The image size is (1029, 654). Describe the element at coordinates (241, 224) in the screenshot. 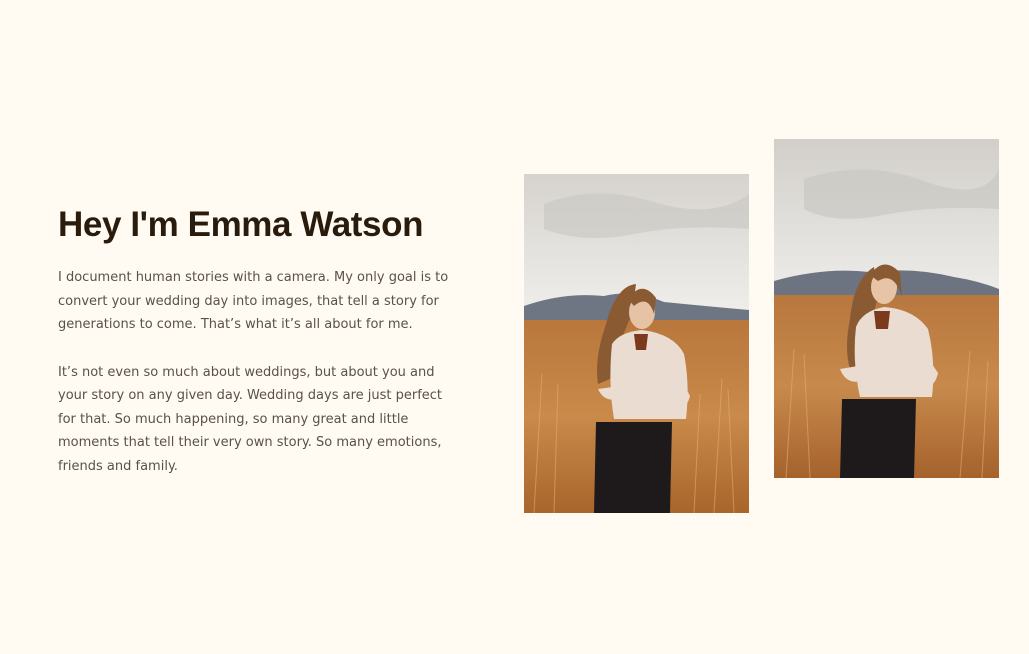

I see `page-title: Hey I'm Emma Watson` at that location.